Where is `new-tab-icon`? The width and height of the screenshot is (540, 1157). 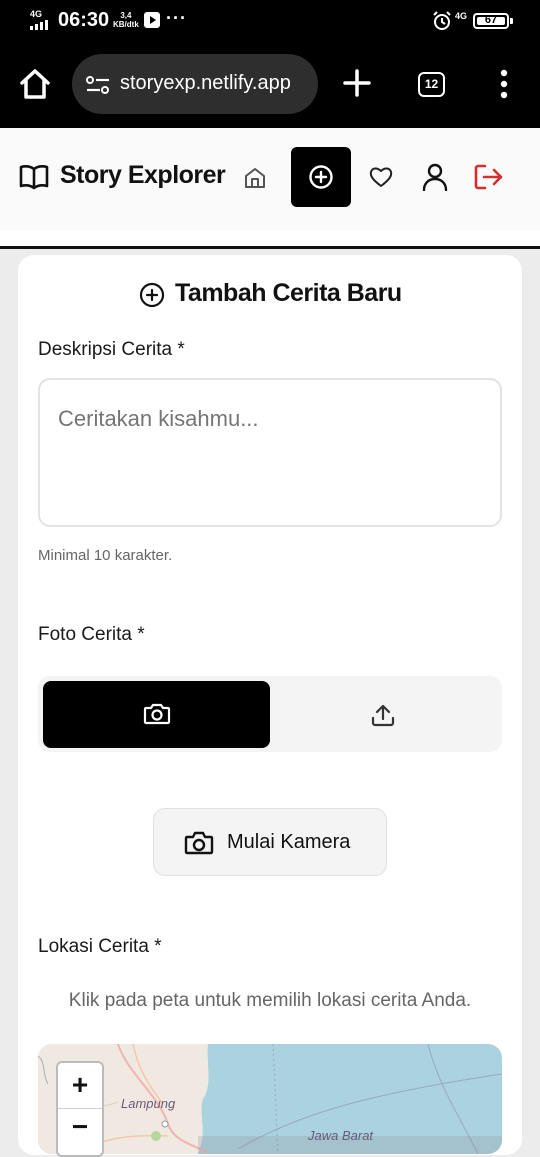 new-tab-icon is located at coordinates (357, 83).